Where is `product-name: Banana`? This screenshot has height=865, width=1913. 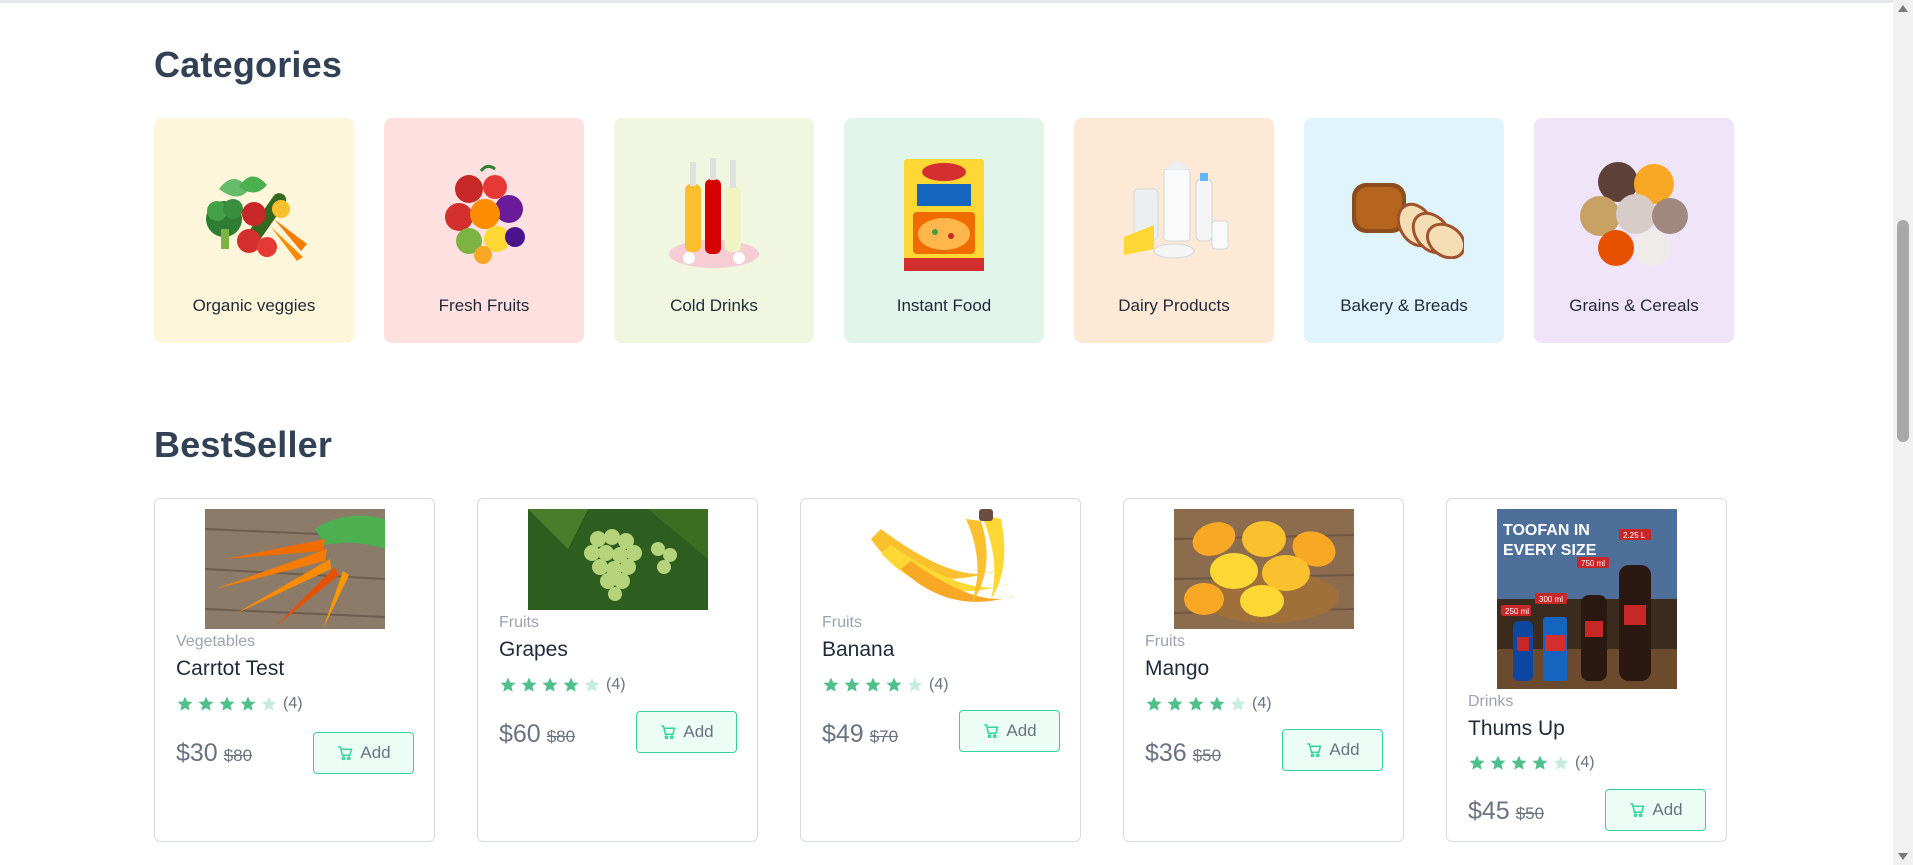 product-name: Banana is located at coordinates (858, 649).